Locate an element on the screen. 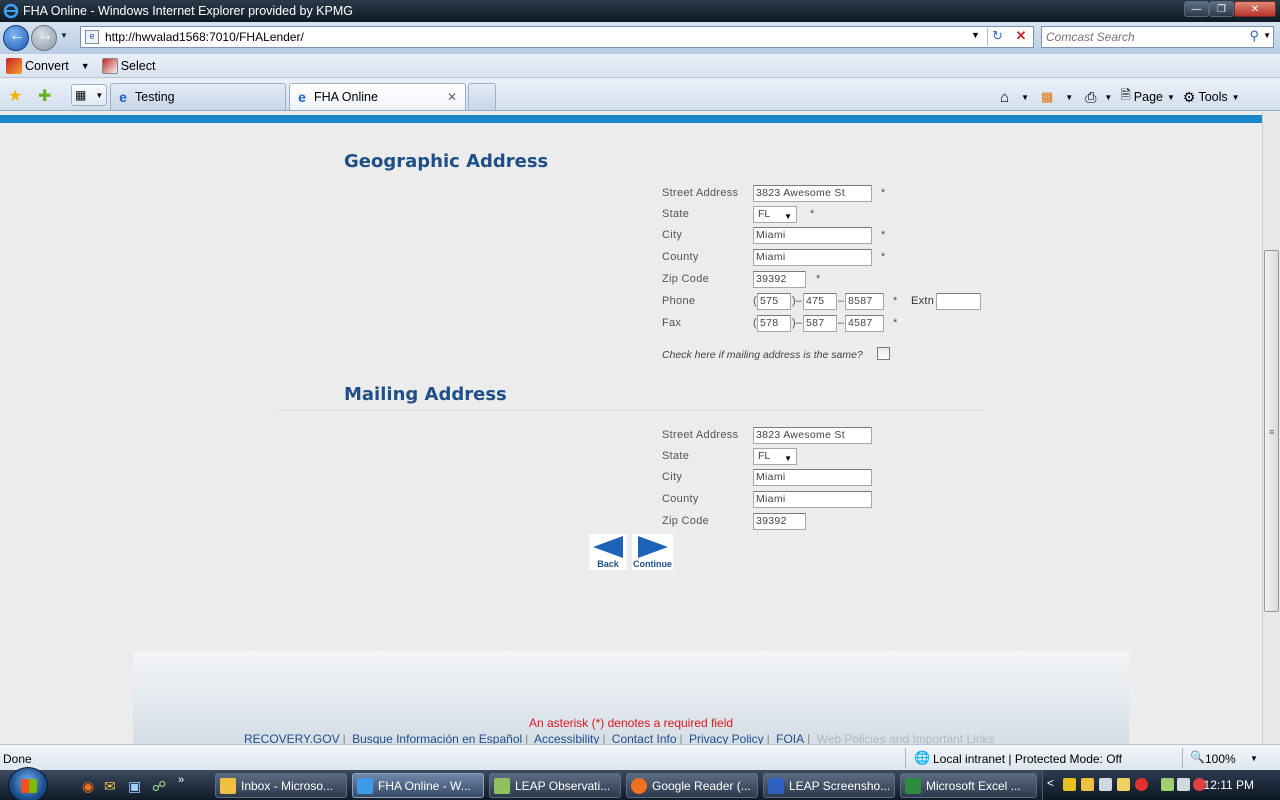  geo-state-select: FL ▼ is located at coordinates (775, 214).